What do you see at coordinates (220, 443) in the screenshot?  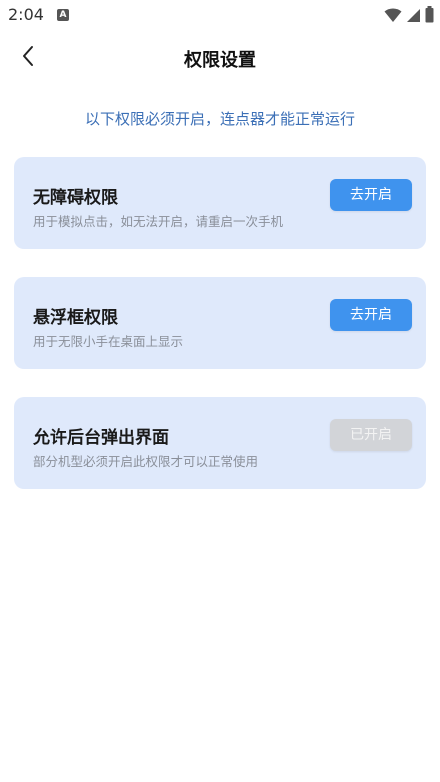 I see `permission-card-background-popup: 允许后台弹出界面 部分机型必须开启此权限才可以正常使用 已开启` at bounding box center [220, 443].